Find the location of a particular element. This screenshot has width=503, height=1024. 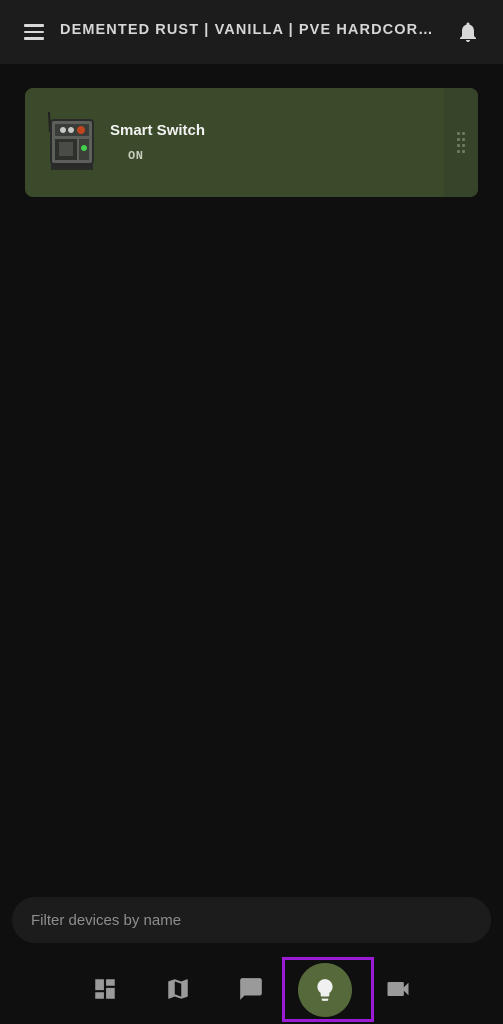

nav-chat is located at coordinates (251, 989).